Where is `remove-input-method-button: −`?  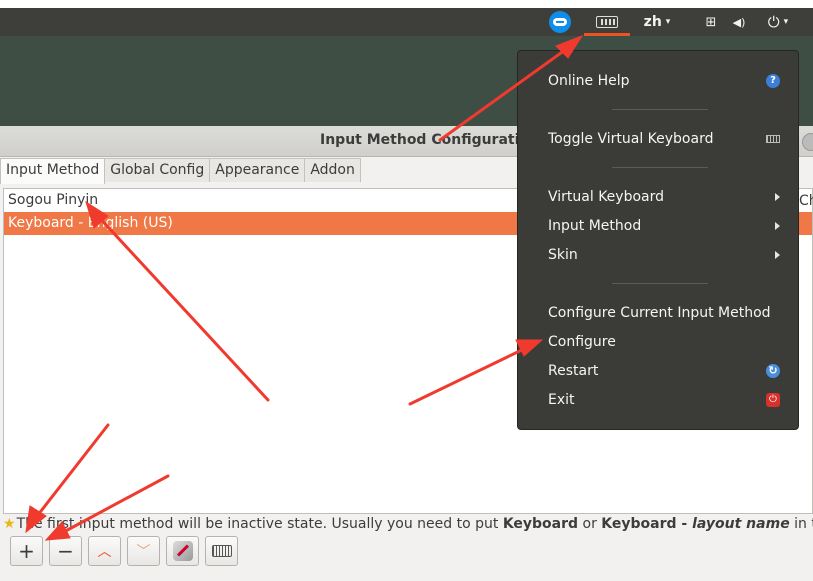 remove-input-method-button: − is located at coordinates (65, 551).